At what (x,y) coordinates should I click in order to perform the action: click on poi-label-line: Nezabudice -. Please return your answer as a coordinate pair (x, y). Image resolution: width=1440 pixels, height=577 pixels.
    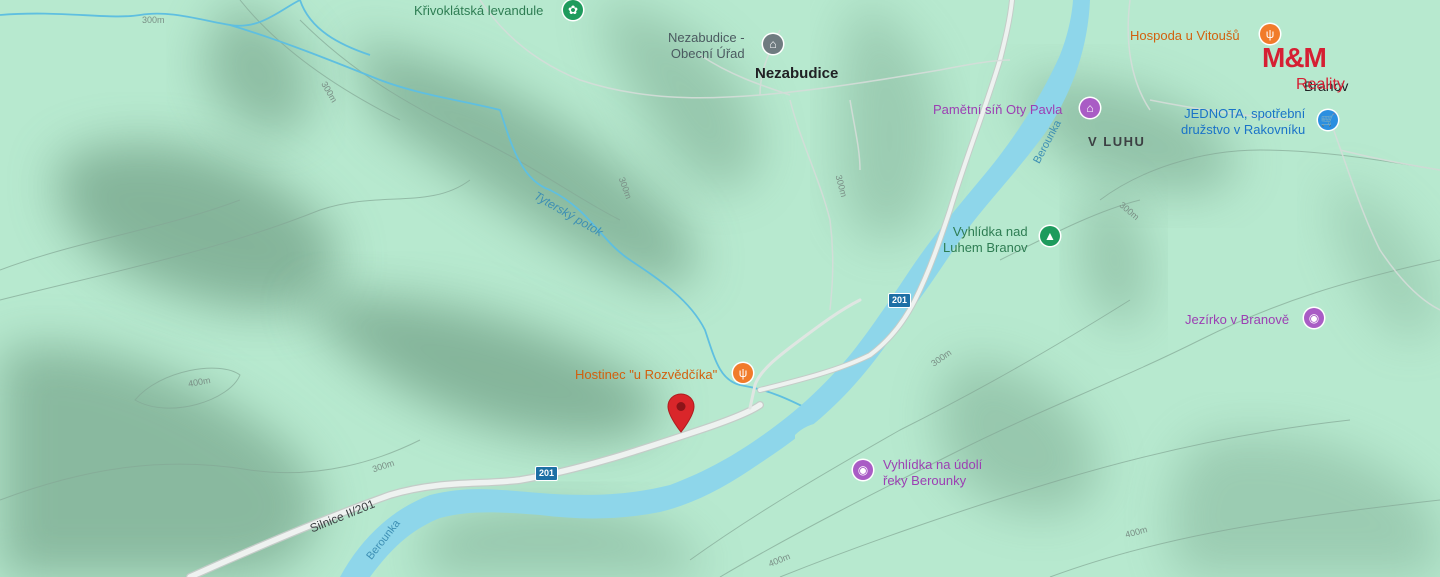
    Looking at the image, I should click on (706, 37).